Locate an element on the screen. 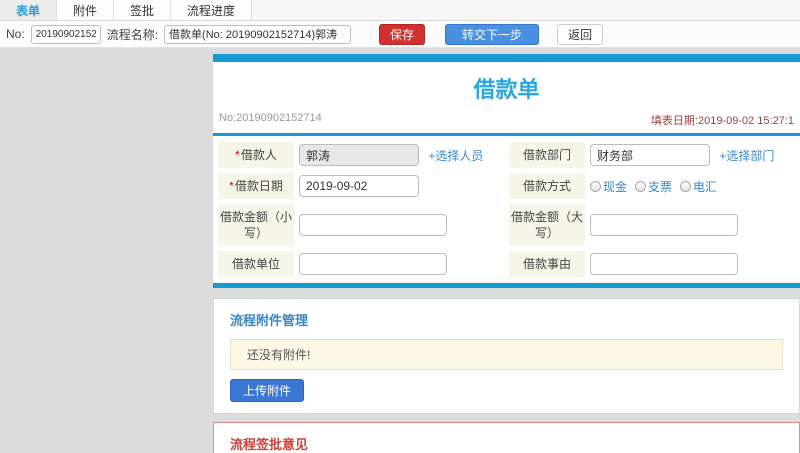  radio-cash-label: 现金 is located at coordinates (615, 186).